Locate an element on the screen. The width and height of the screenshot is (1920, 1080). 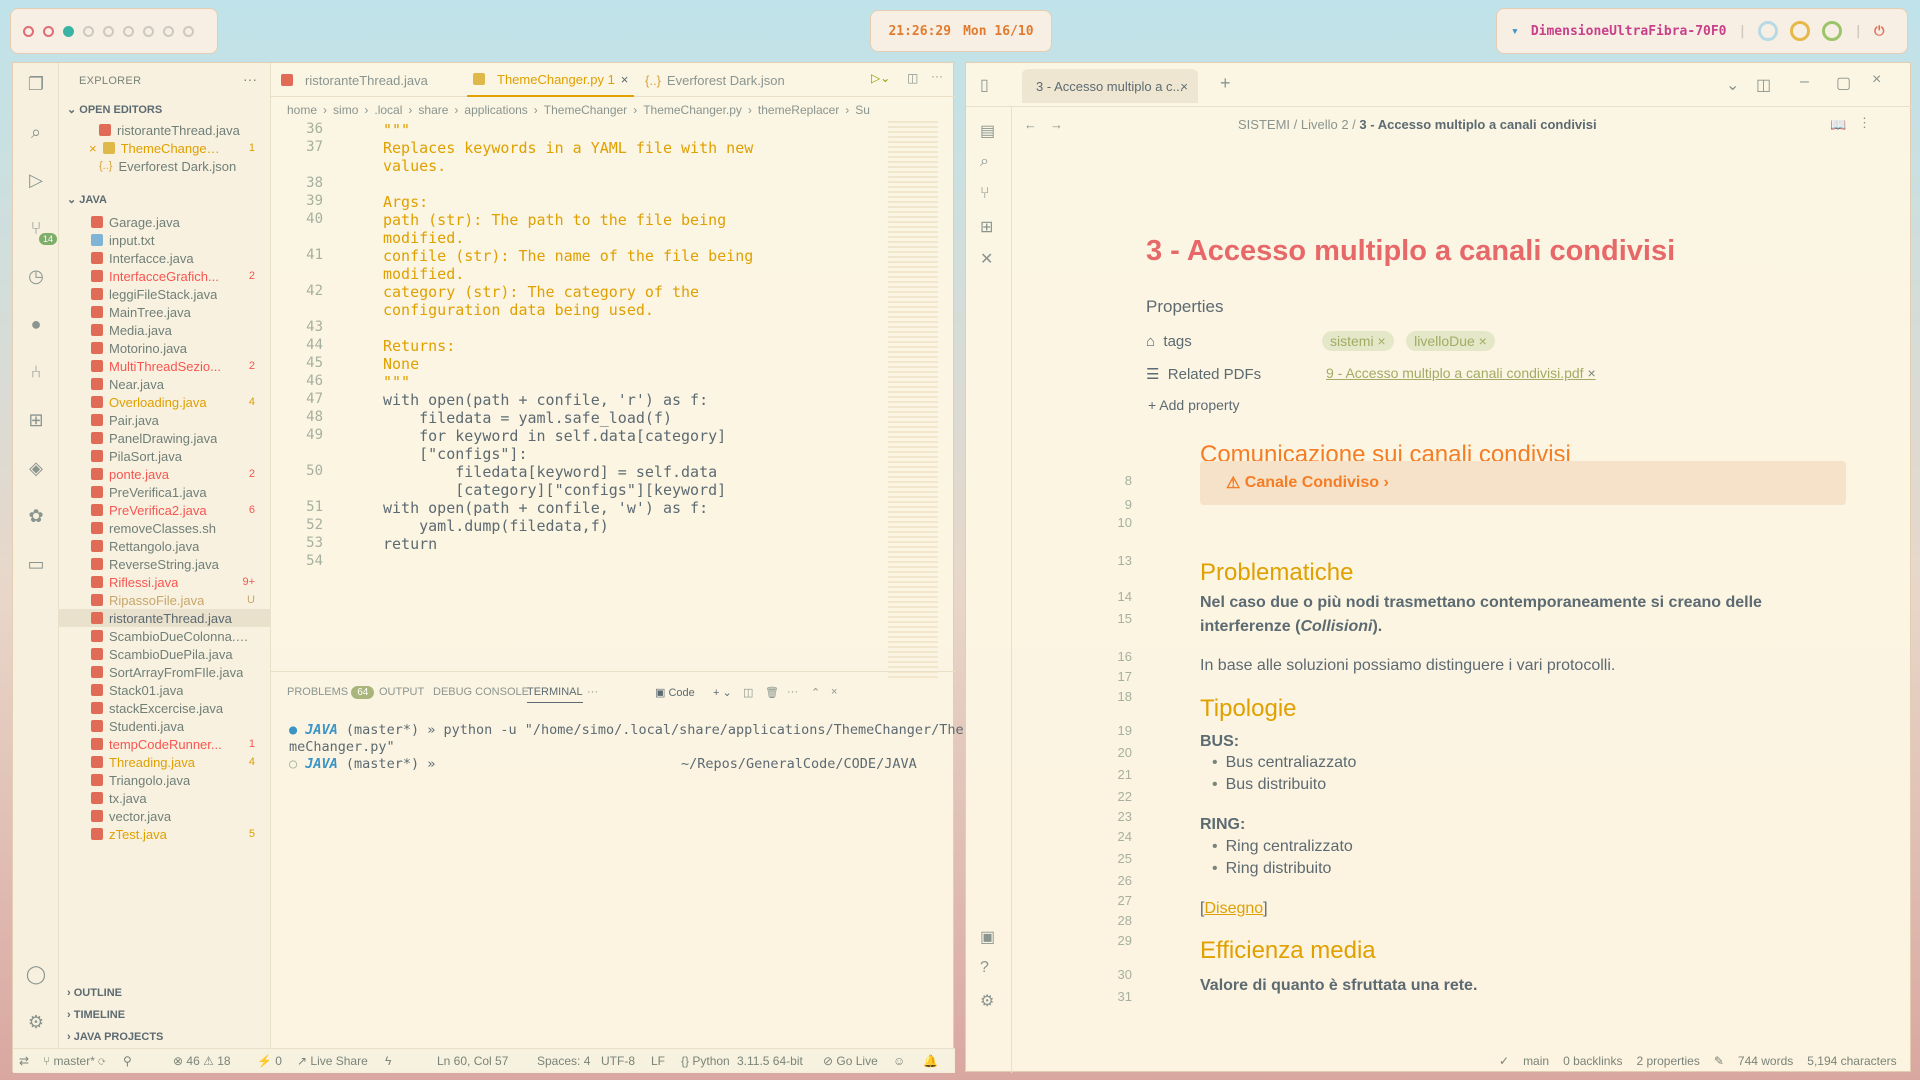
minimize-icon: – is located at coordinates (1804, 82).